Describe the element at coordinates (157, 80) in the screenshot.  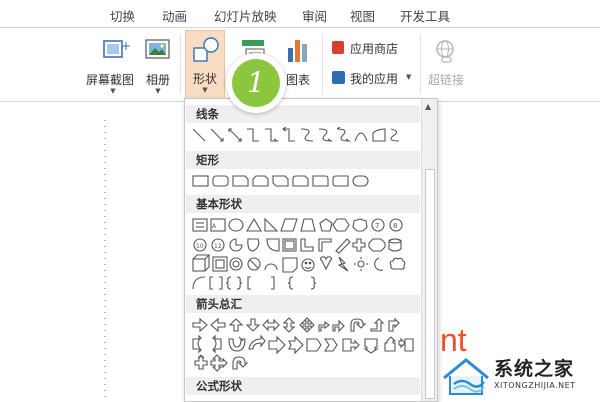
I see `album-label: 相册` at that location.